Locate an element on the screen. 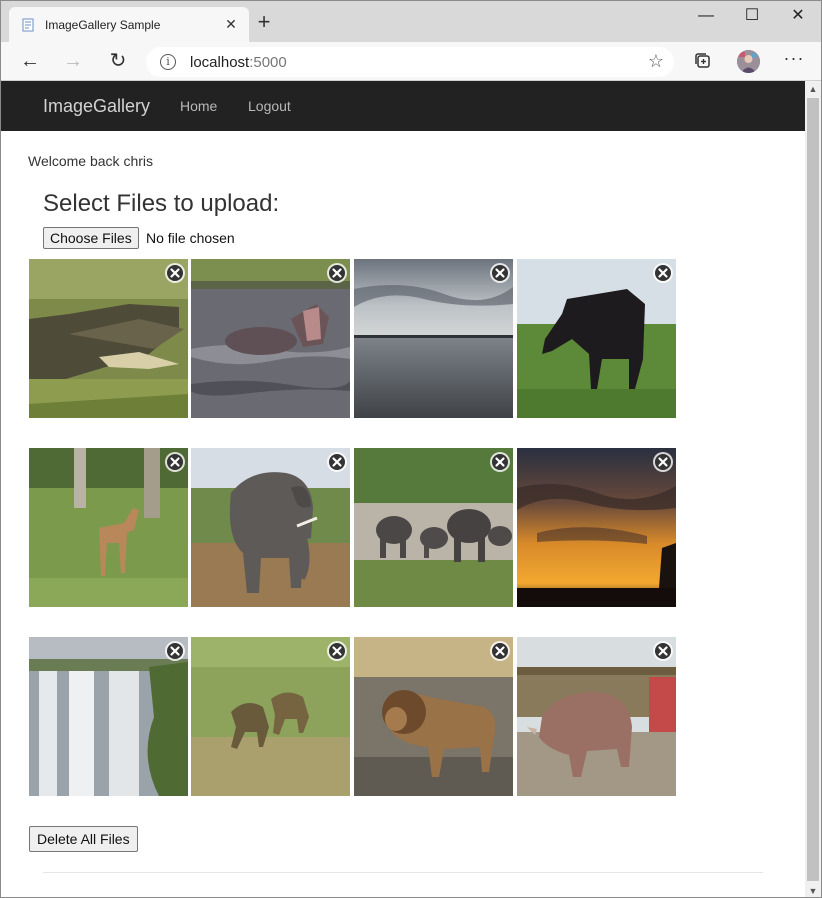 This screenshot has height=898, width=822. address-bar: i localhost:5000 ☆ is located at coordinates (410, 62).